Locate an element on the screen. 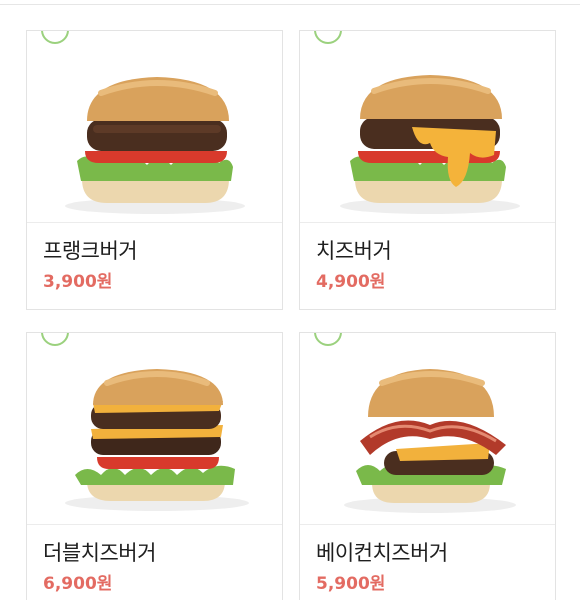  menu-item-price: 4,900원 is located at coordinates (351, 282).